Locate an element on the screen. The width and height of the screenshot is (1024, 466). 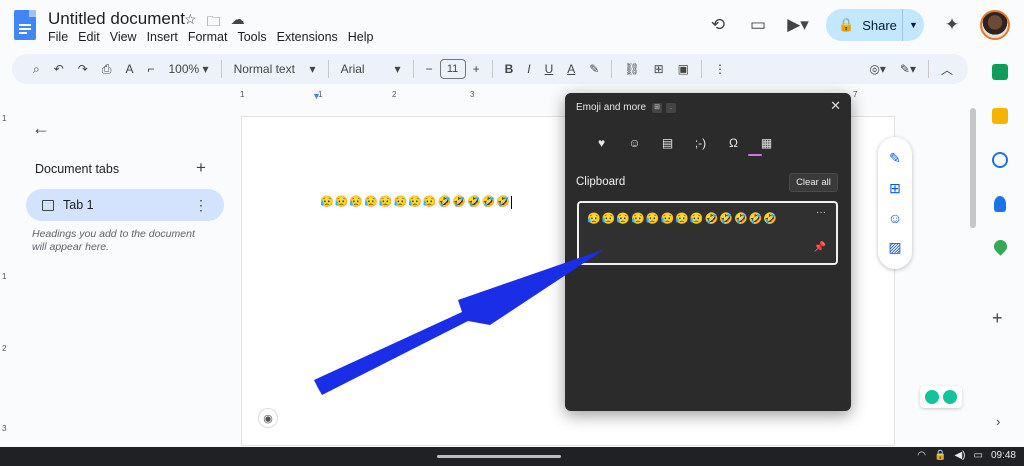
clock: 09:48 is located at coordinates (1003, 455).